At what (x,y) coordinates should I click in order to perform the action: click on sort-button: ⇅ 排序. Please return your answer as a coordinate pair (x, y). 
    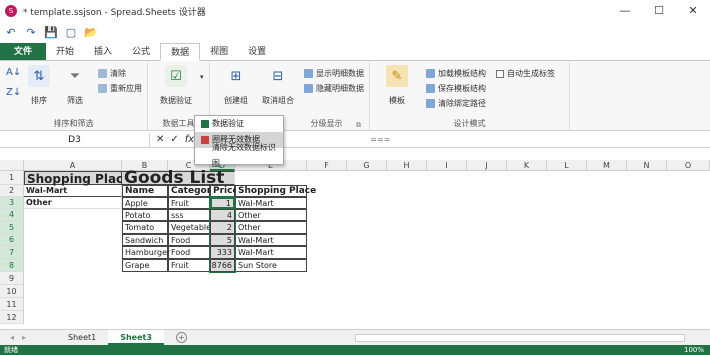
    Looking at the image, I should click on (39, 85).